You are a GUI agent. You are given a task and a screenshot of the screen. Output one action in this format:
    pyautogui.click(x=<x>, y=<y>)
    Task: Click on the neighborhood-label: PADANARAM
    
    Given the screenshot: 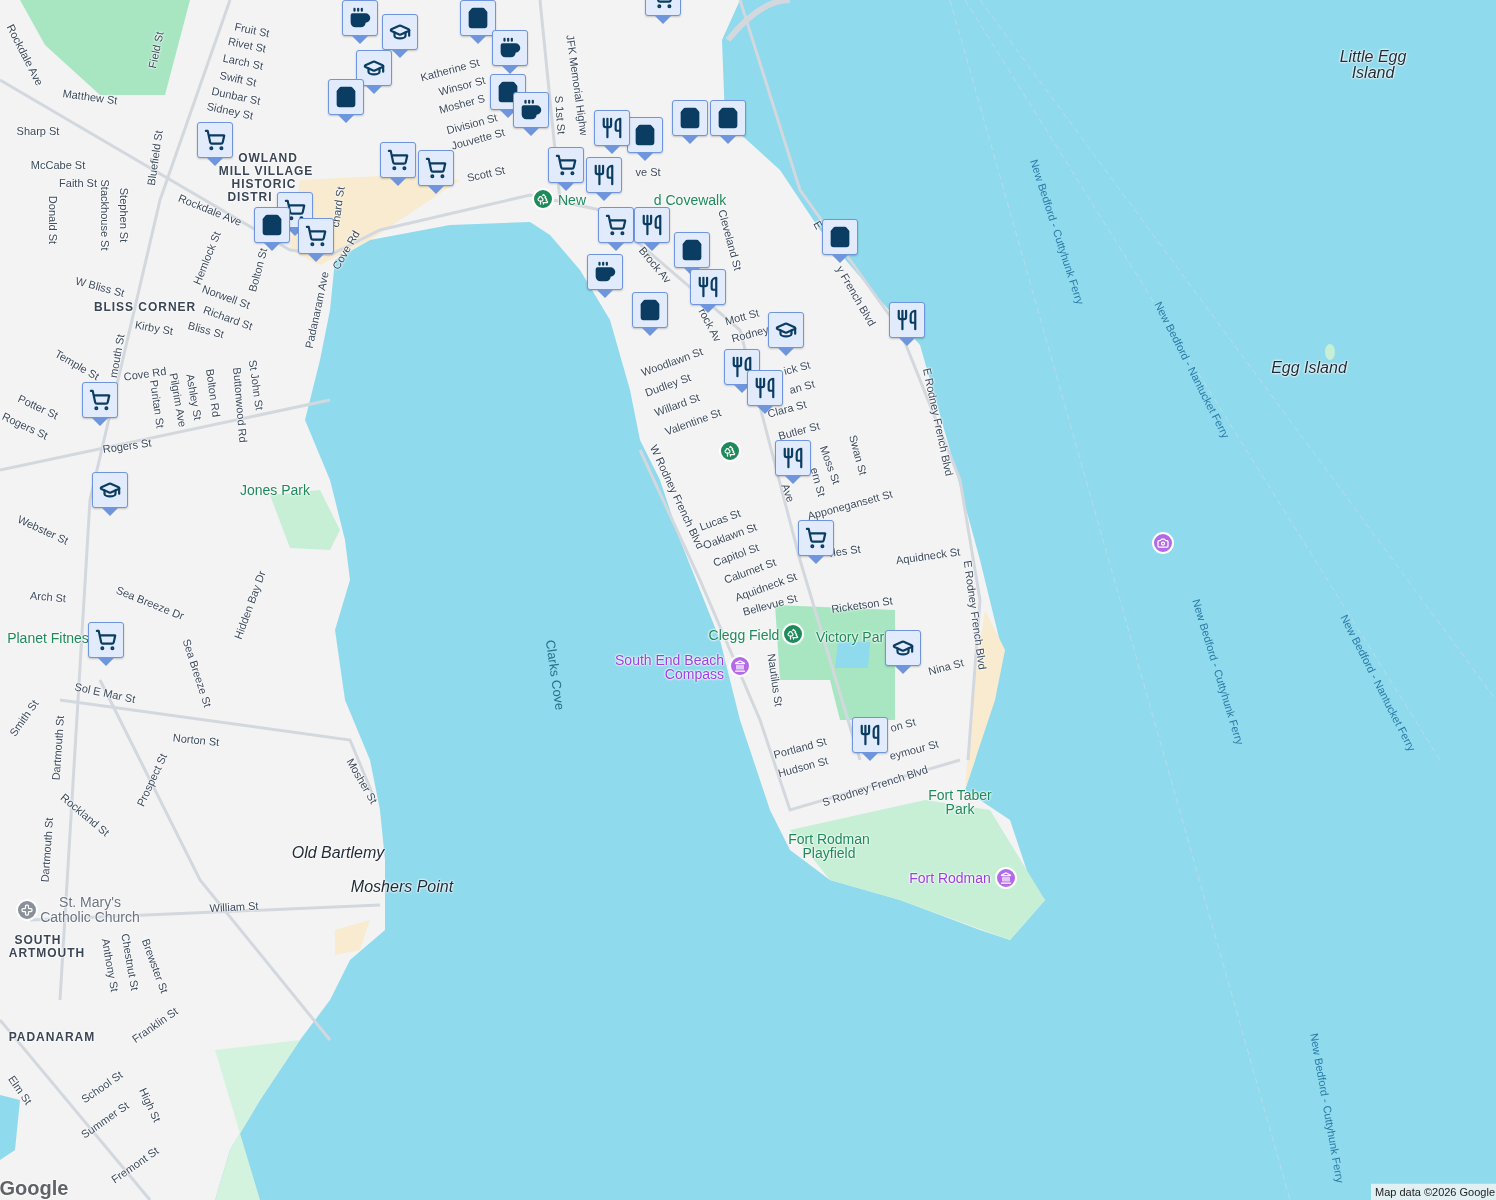 What is the action you would take?
    pyautogui.click(x=52, y=1037)
    